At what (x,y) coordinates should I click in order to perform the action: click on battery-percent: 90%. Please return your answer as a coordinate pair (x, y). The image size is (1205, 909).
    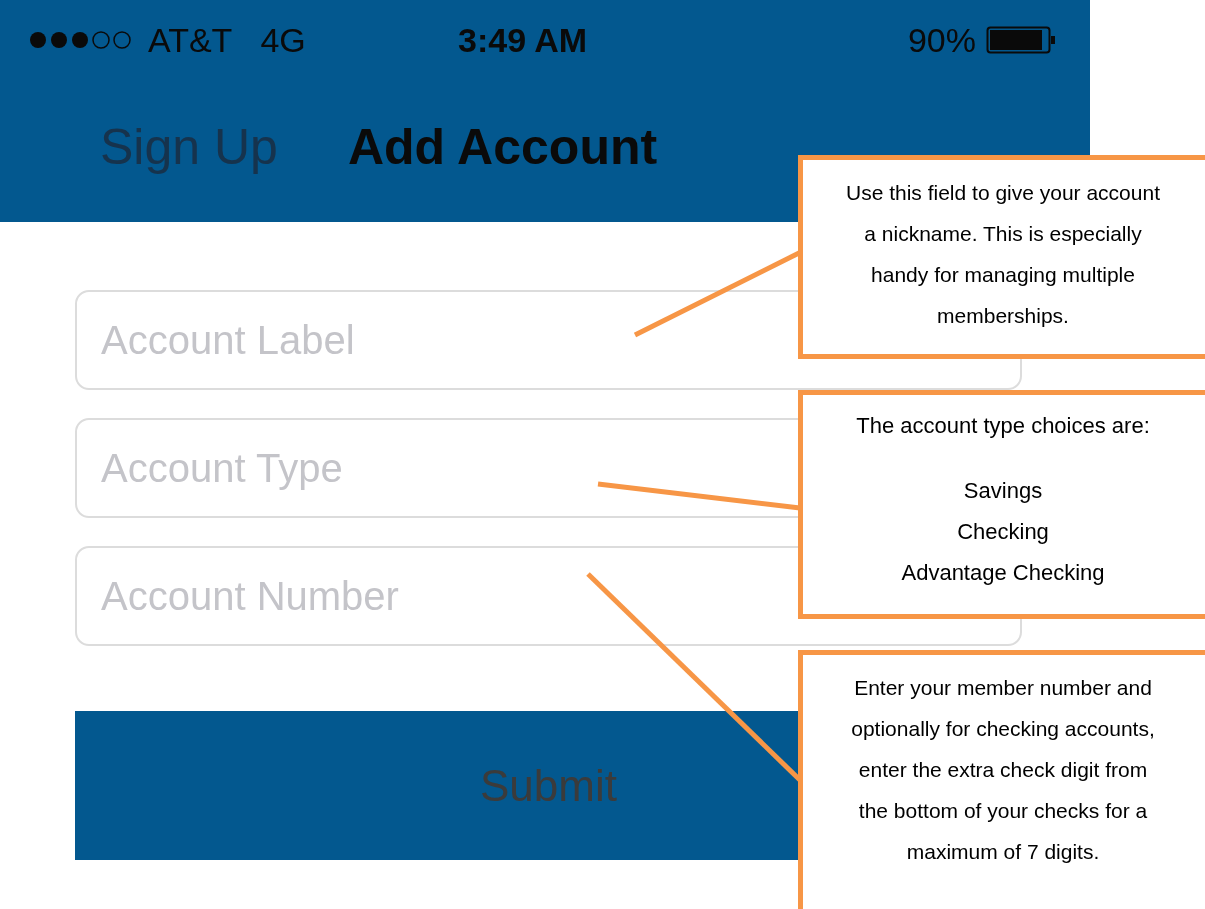
    Looking at the image, I should click on (941, 40).